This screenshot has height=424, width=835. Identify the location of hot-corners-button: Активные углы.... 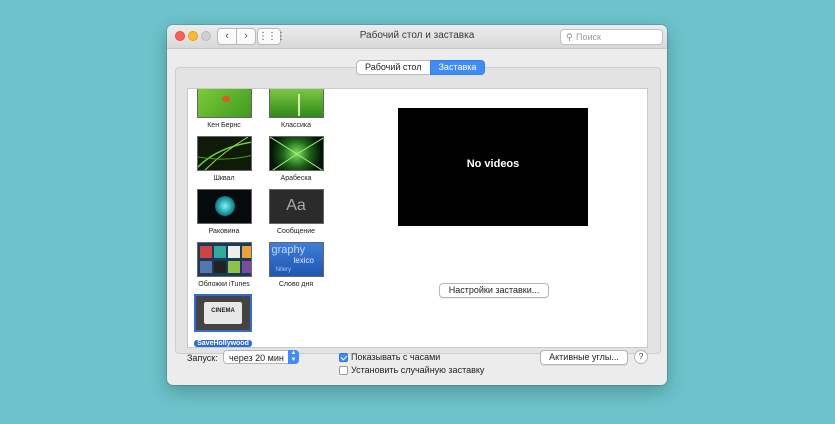
(584, 357).